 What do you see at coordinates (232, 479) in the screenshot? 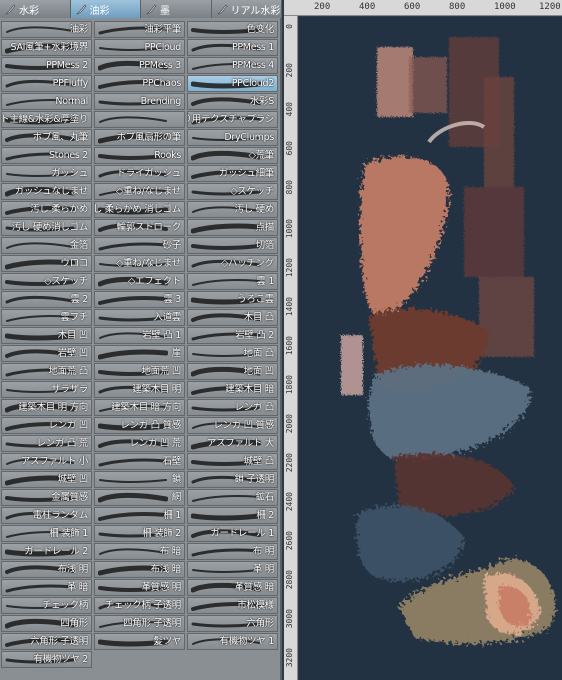
I see `brush-item: 鎖 子透明` at bounding box center [232, 479].